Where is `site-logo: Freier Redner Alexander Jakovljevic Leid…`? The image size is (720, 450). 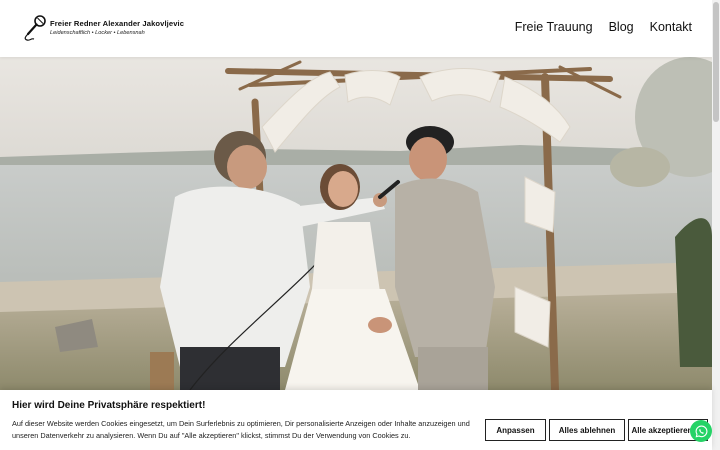 site-logo: Freier Redner Alexander Jakovljevic Leid… is located at coordinates (103, 28).